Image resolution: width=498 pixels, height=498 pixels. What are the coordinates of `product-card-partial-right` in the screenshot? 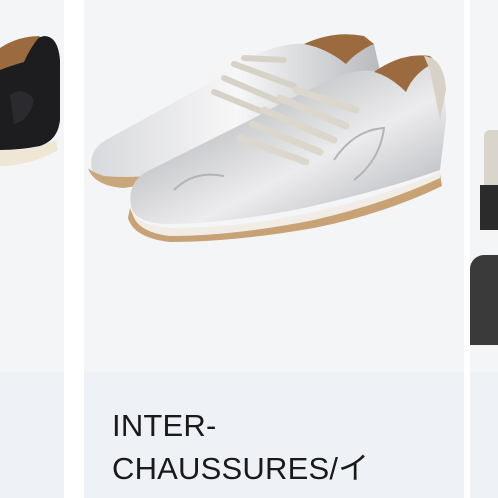 It's located at (484, 249).